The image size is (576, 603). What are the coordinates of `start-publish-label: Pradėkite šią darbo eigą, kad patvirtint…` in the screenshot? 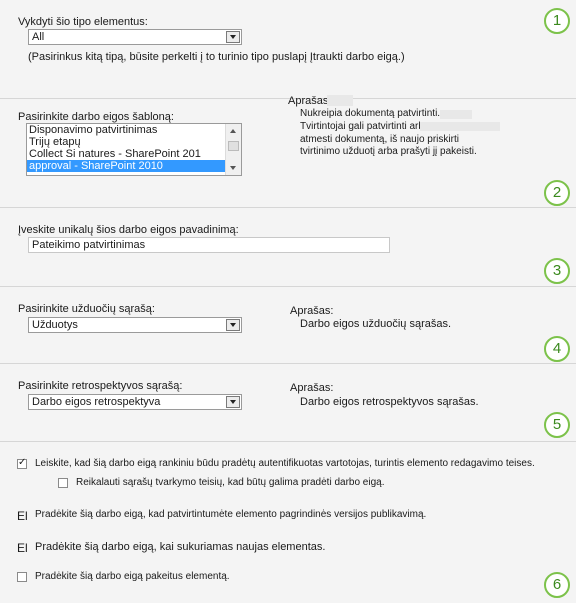 It's located at (231, 514).